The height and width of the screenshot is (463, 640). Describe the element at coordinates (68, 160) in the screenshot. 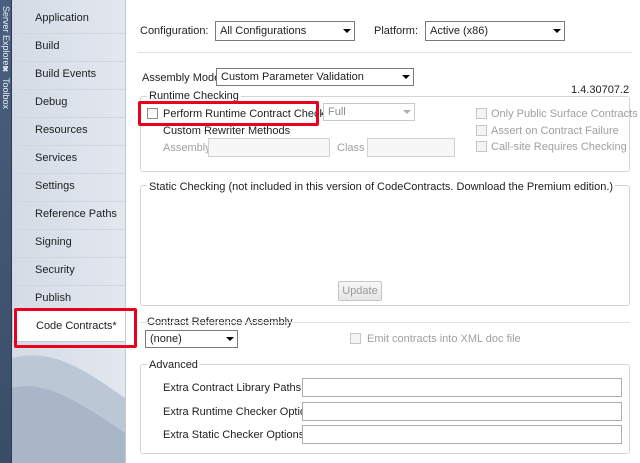

I see `sidebar-item-services: Services` at that location.